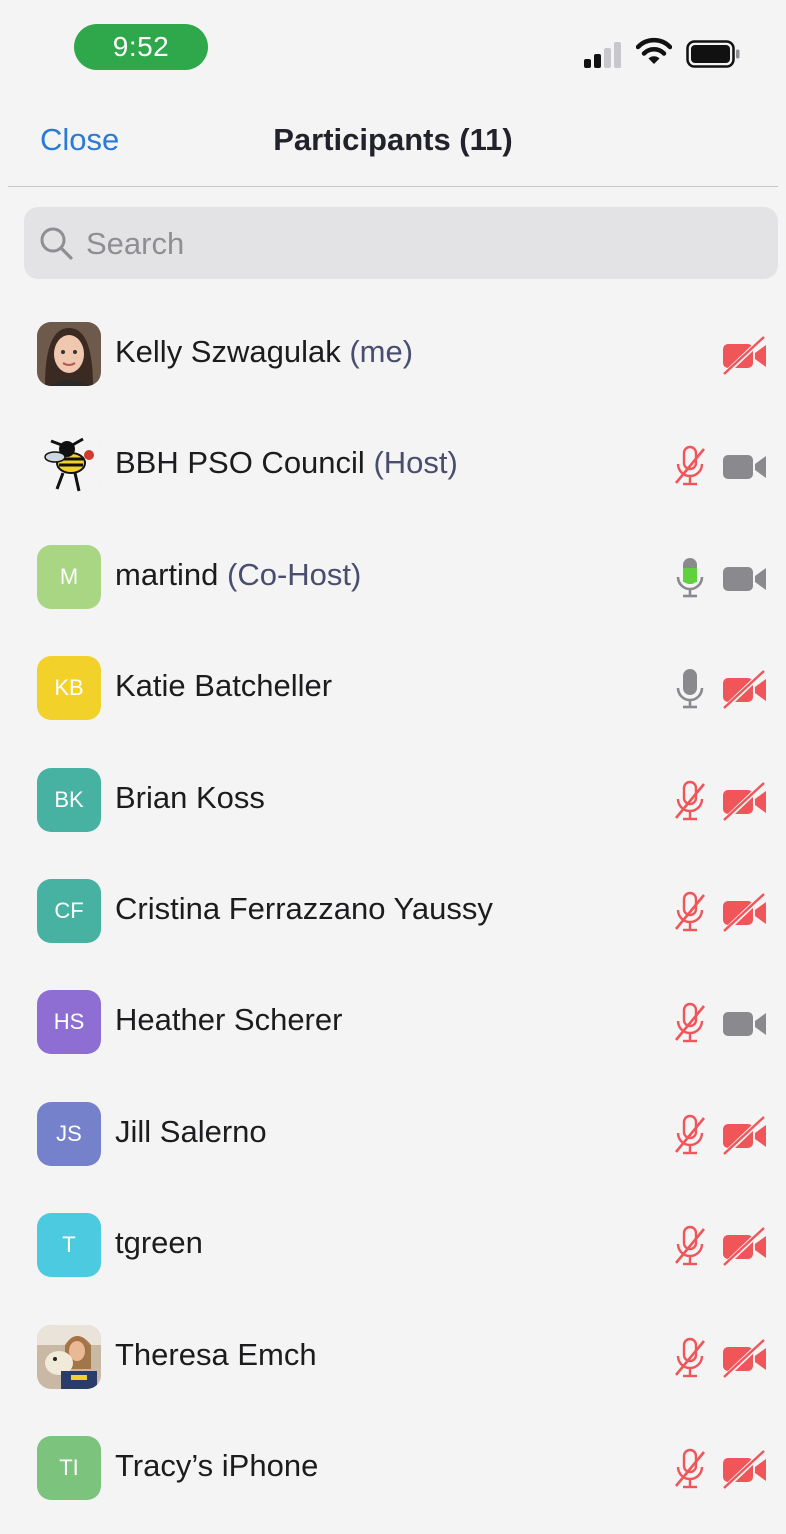 The width and height of the screenshot is (786, 1534). Describe the element at coordinates (393, 1469) in the screenshot. I see `participant-row: TI Tracy’s iPhone` at that location.